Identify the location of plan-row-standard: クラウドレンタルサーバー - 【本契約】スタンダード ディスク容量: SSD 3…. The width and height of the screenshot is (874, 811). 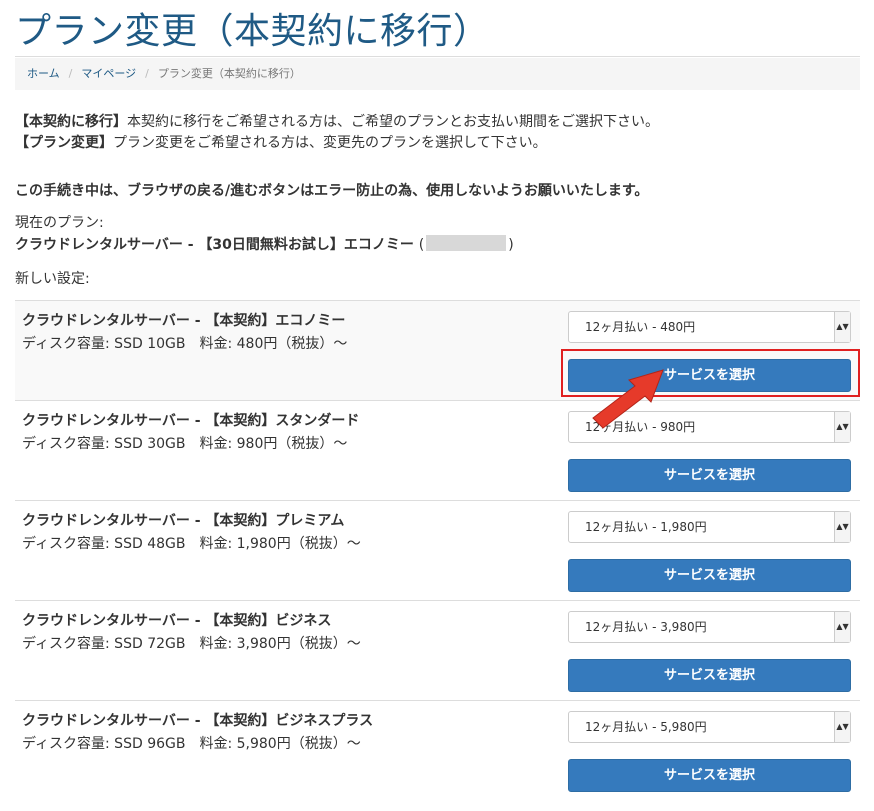
(437, 450).